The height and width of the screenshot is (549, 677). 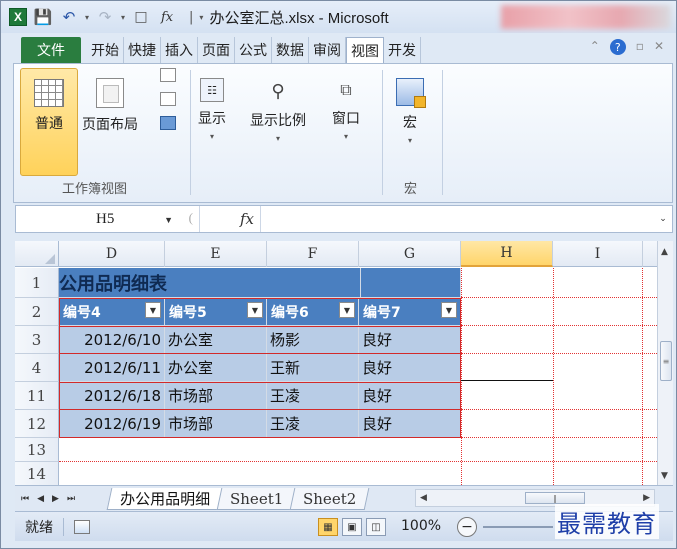 I want to click on tab-developer: 开发, so click(x=402, y=50).